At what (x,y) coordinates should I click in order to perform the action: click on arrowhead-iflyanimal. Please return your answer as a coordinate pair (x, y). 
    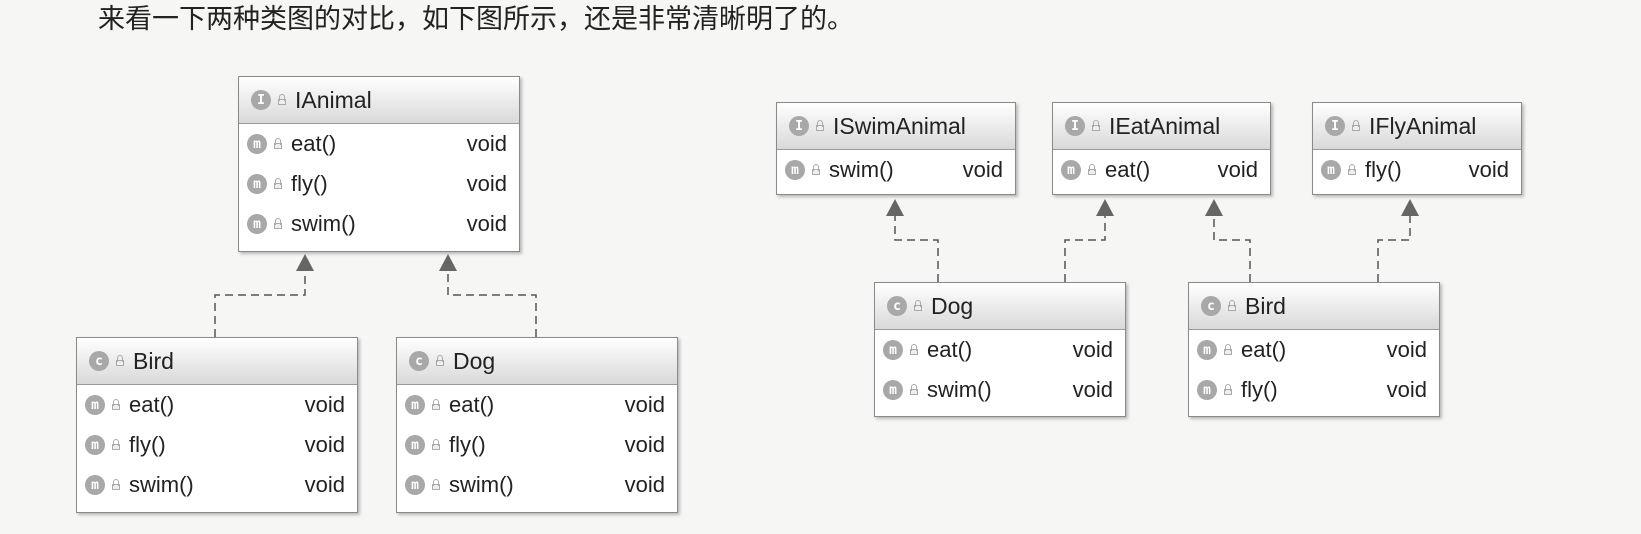
    Looking at the image, I should click on (1410, 207).